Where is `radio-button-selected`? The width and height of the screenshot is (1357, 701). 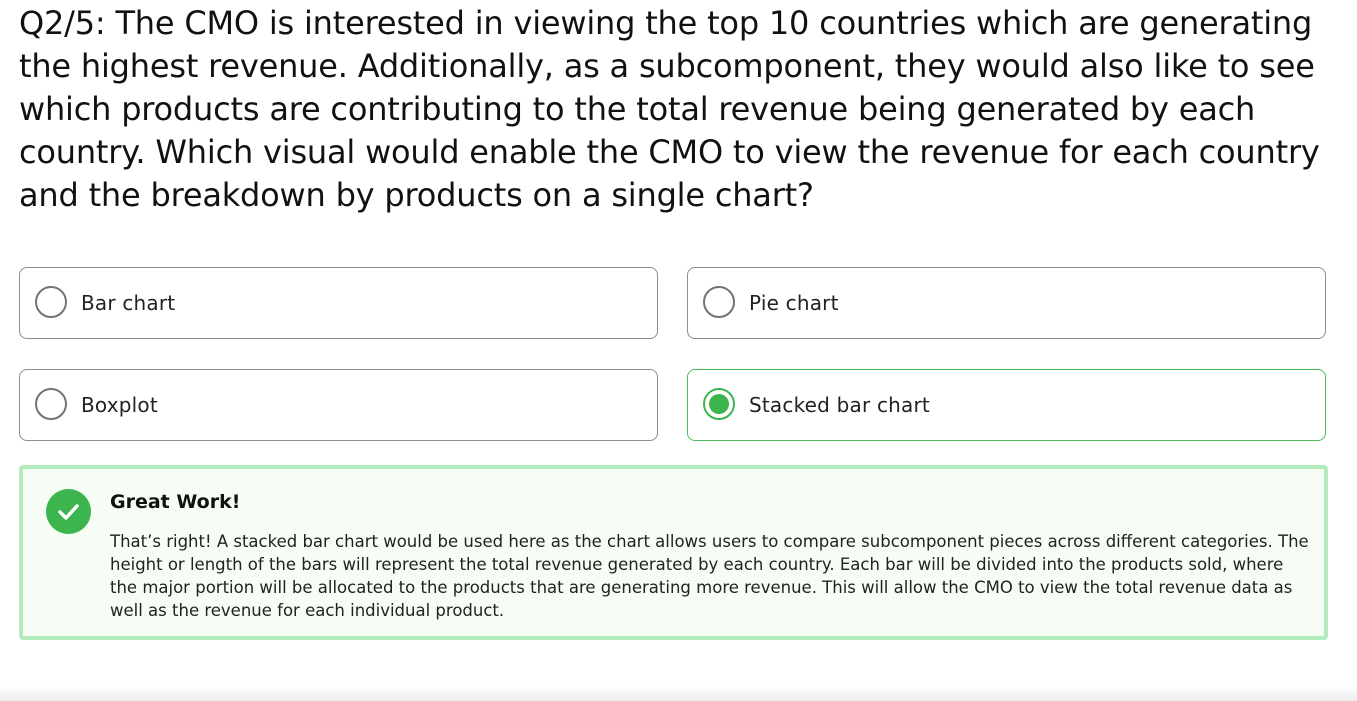 radio-button-selected is located at coordinates (719, 404).